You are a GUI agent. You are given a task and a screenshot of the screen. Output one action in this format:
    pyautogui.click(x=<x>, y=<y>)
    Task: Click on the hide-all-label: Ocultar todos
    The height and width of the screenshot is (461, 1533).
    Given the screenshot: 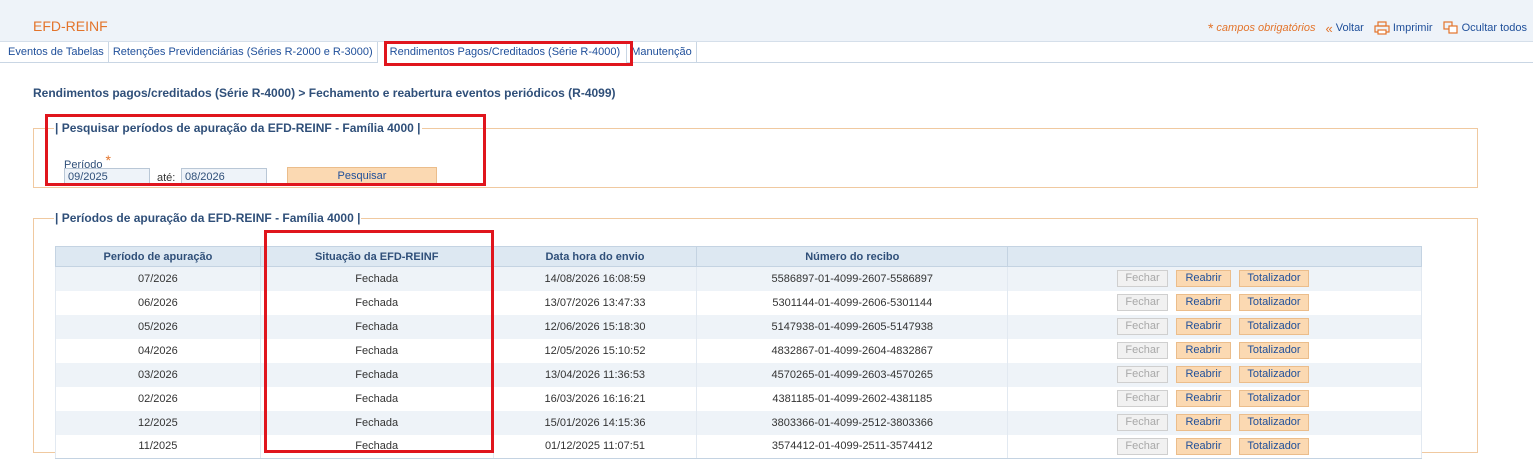 What is the action you would take?
    pyautogui.click(x=1494, y=28)
    